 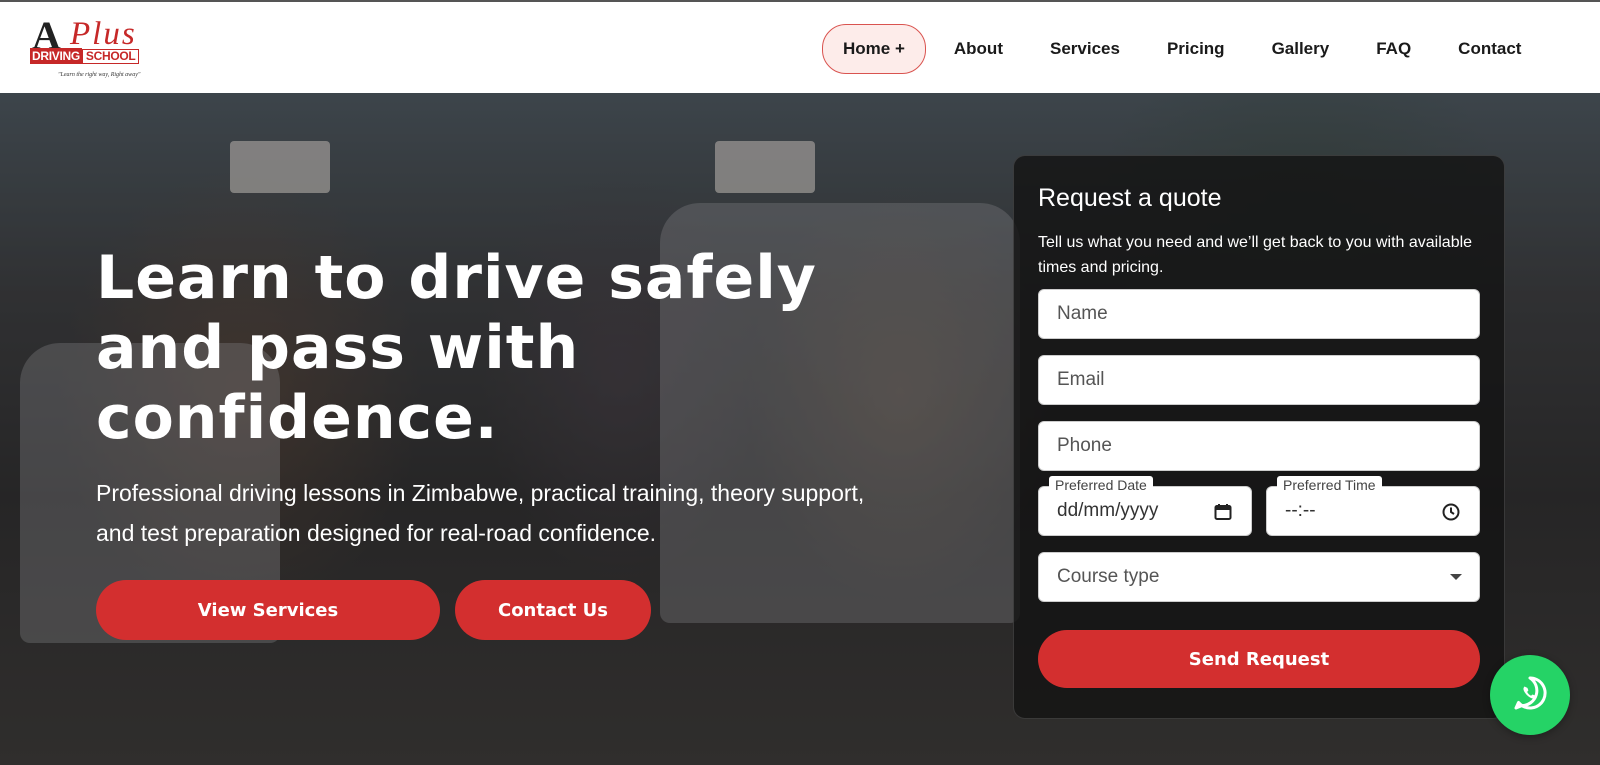 What do you see at coordinates (1393, 49) in the screenshot?
I see `nav-faq: FAQ` at bounding box center [1393, 49].